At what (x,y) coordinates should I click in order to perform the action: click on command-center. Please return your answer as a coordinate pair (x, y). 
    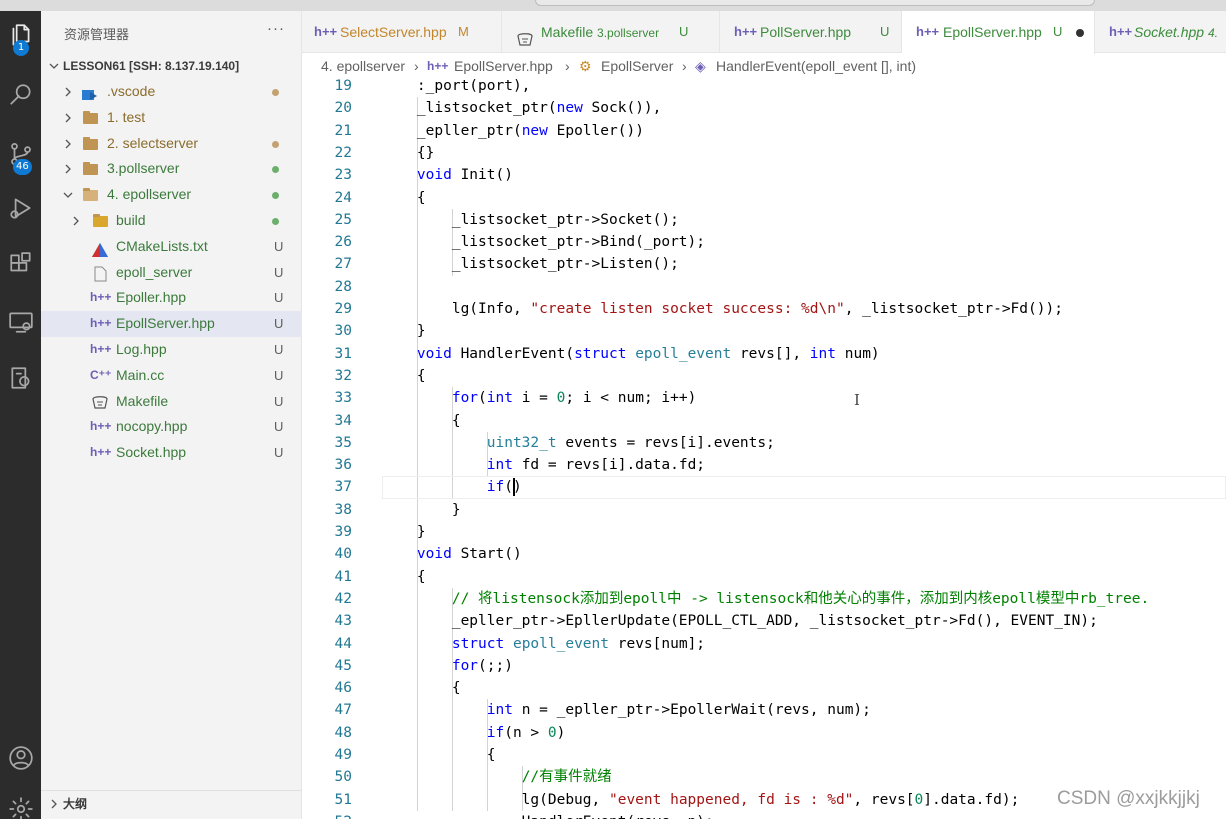
    Looking at the image, I should click on (815, 3).